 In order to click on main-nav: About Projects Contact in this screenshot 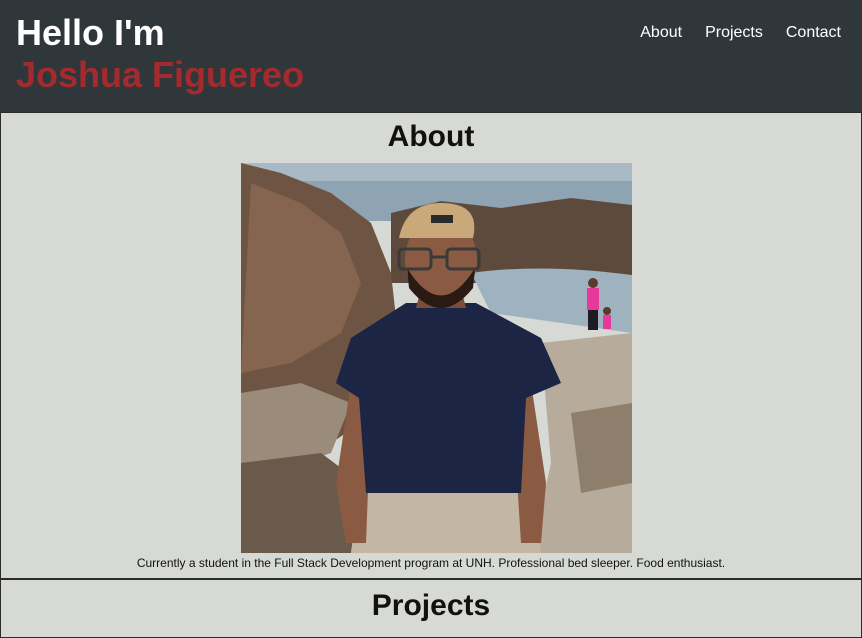, I will do `click(740, 33)`.